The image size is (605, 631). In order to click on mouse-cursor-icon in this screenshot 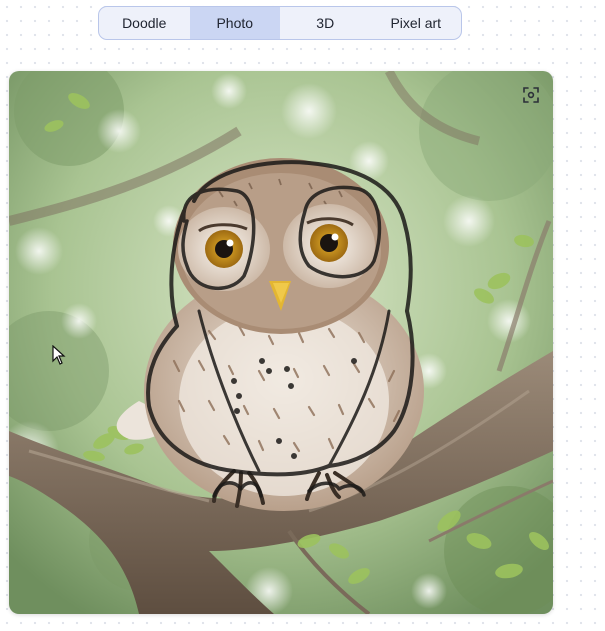, I will do `click(59, 354)`.